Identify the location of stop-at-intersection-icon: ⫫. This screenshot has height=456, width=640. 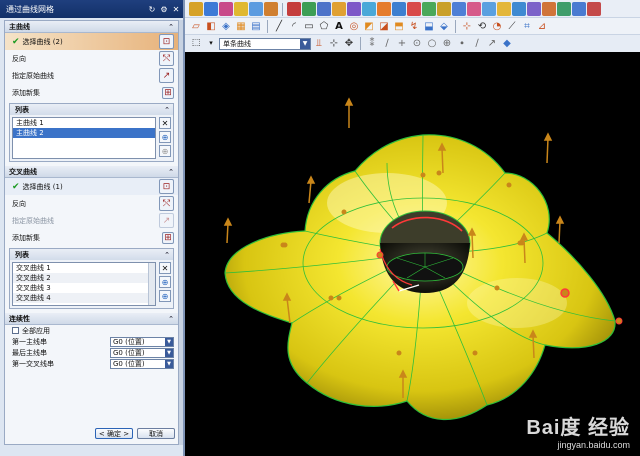
(319, 44).